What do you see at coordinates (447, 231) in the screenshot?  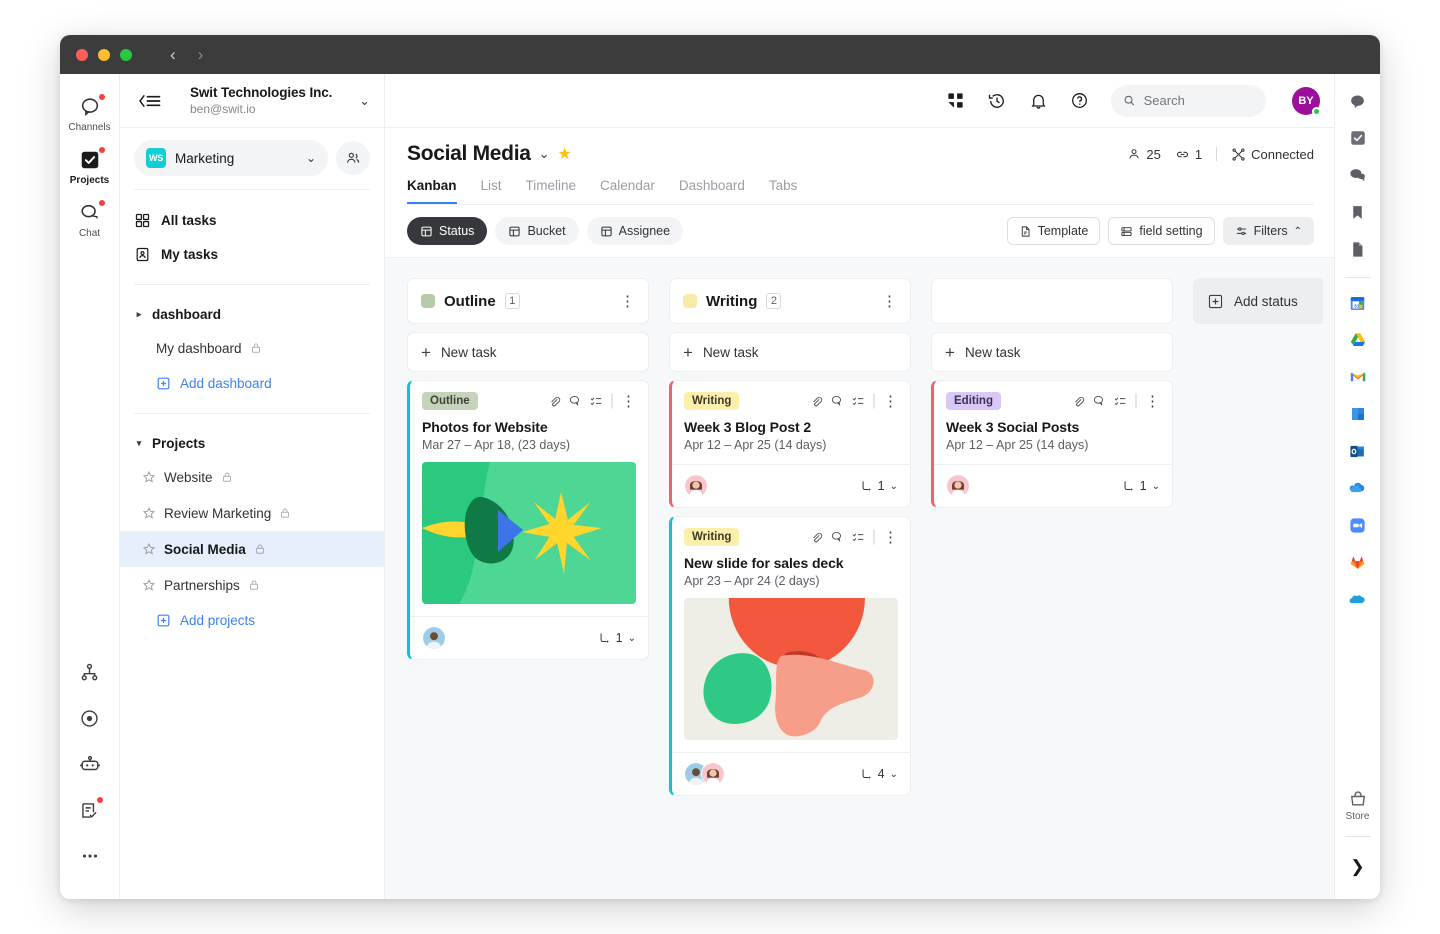 I see `group-by-status-chip: Status` at bounding box center [447, 231].